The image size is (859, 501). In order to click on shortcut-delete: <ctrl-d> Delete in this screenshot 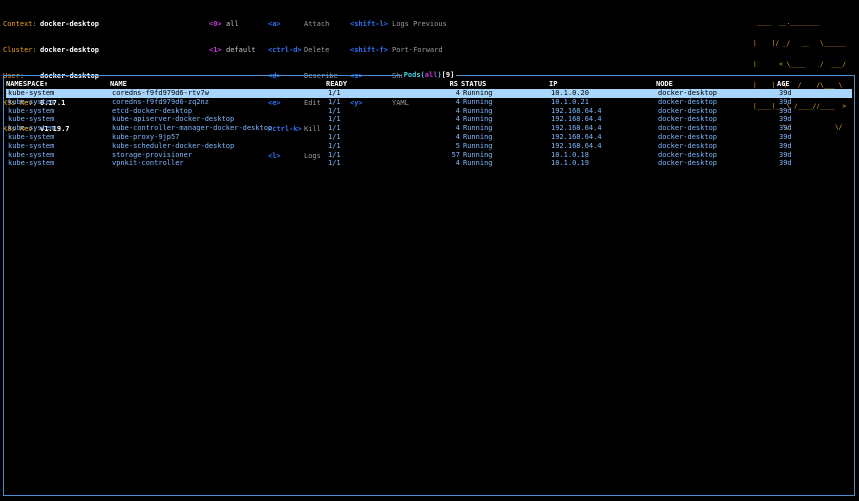, I will do `click(298, 50)`.